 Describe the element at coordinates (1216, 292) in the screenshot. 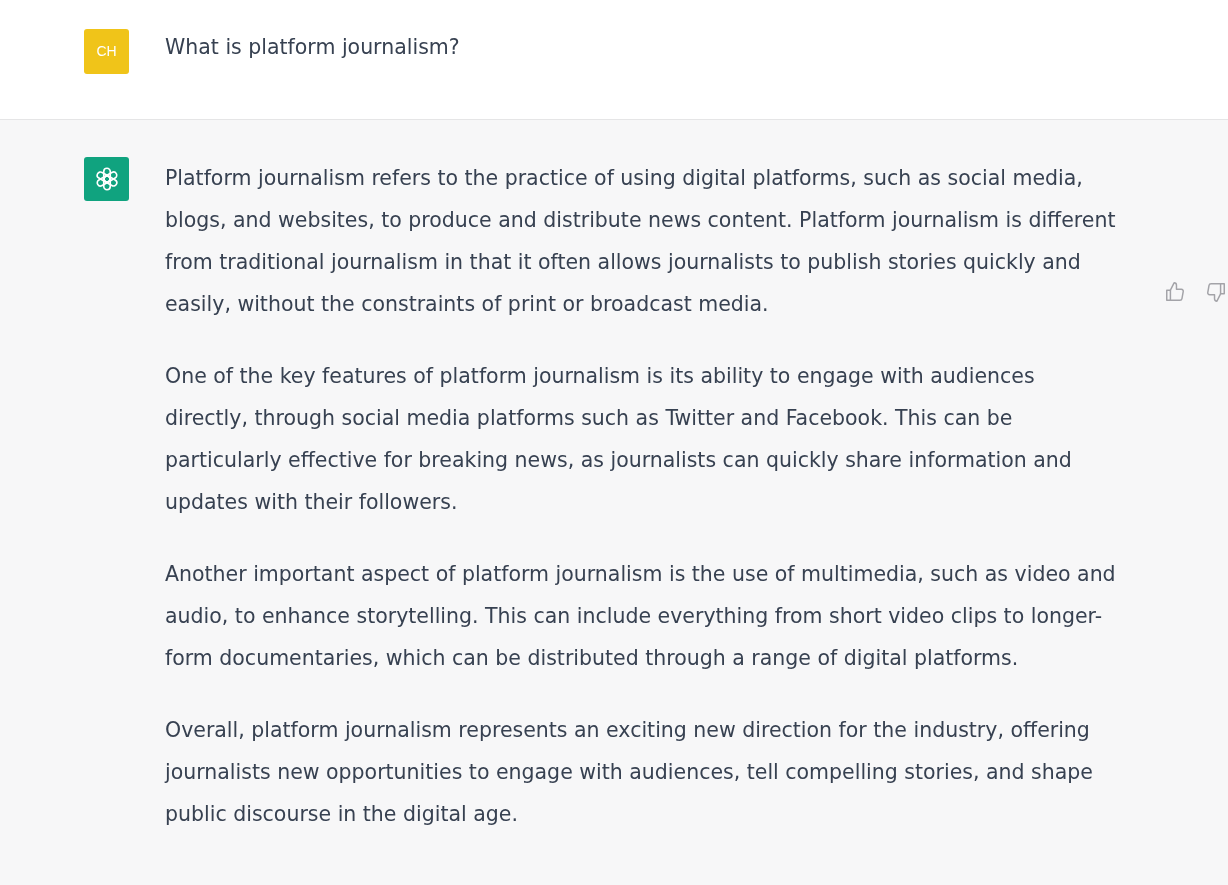

I see `thumbs-down-icon` at that location.